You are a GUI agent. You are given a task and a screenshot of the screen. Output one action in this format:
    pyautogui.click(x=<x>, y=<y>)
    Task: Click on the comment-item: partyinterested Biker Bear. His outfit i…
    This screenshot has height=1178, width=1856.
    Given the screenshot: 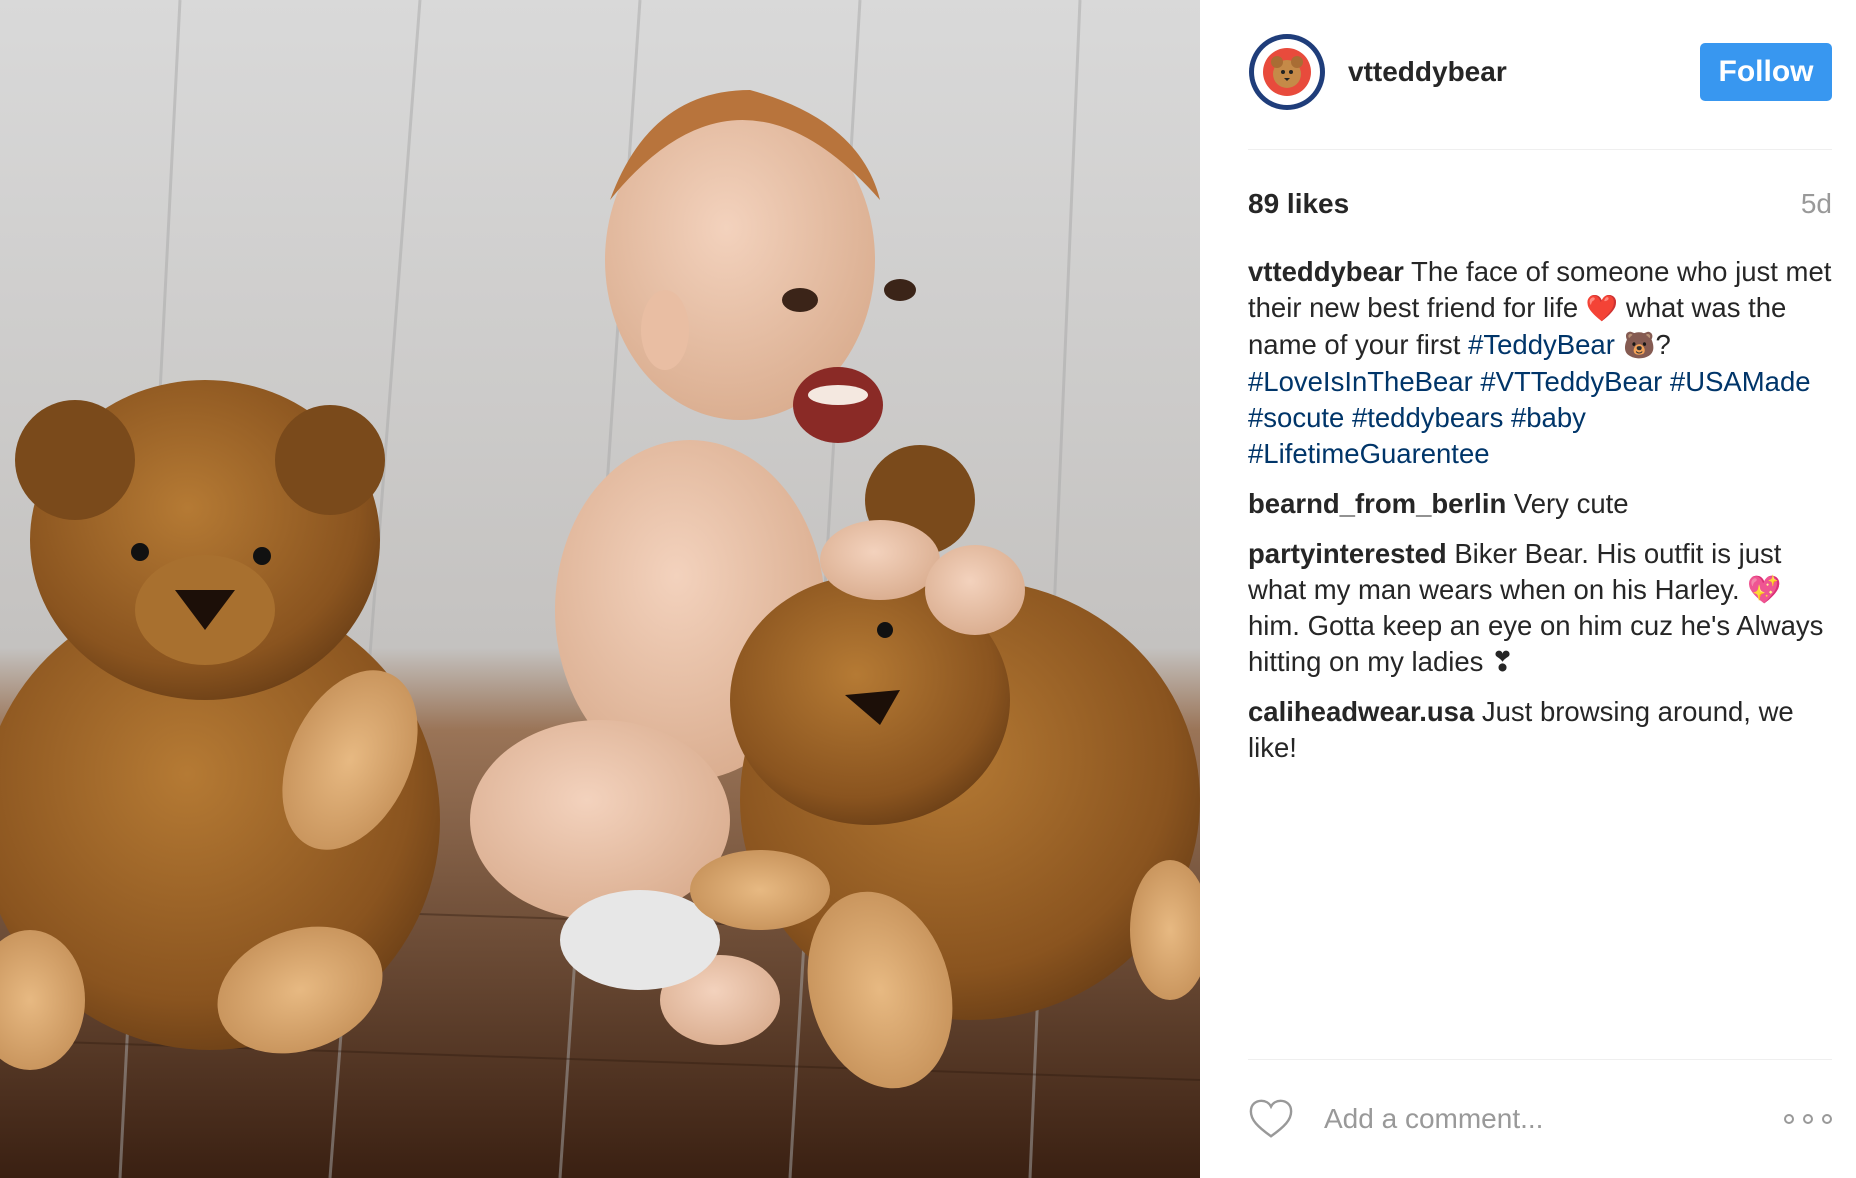 What is the action you would take?
    pyautogui.click(x=1540, y=608)
    